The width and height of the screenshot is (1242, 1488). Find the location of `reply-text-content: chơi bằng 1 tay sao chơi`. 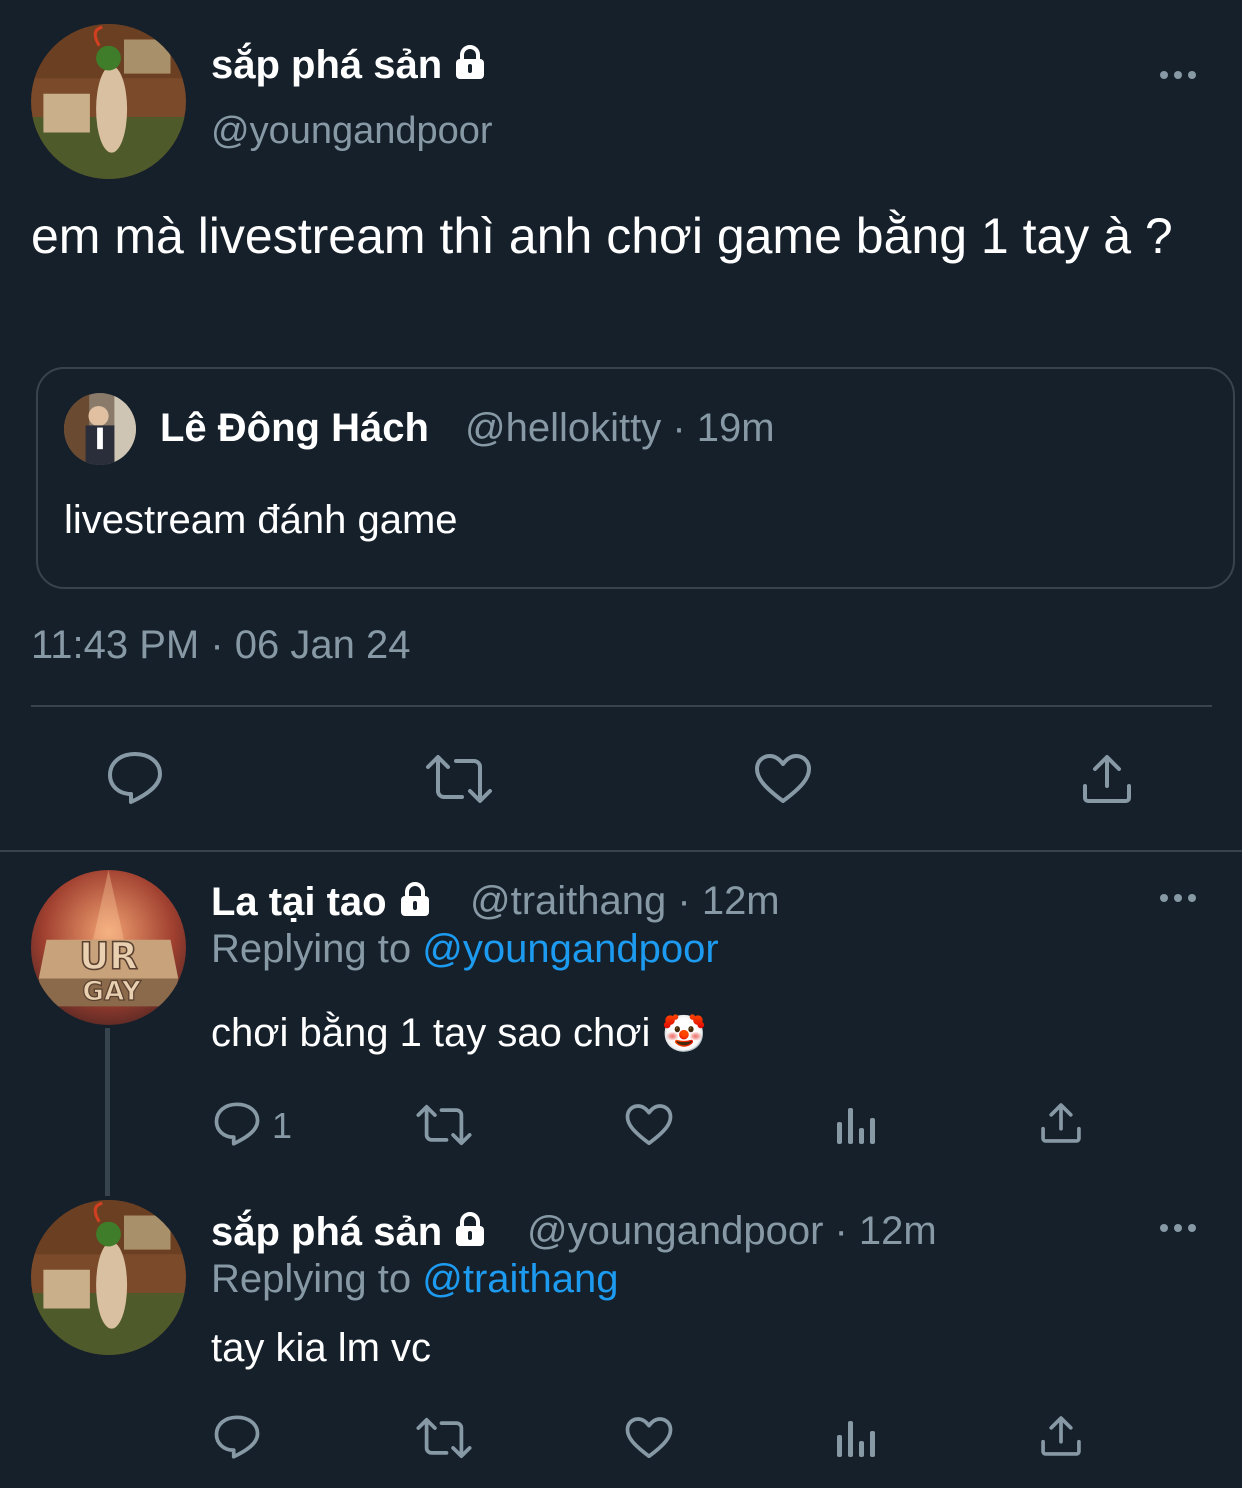

reply-text-content: chơi bằng 1 tay sao chơi is located at coordinates (431, 1033).